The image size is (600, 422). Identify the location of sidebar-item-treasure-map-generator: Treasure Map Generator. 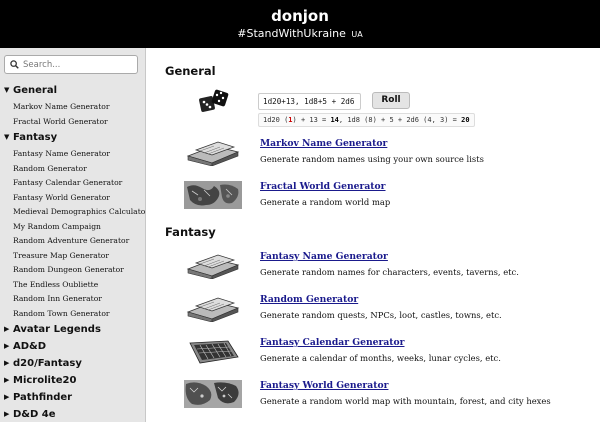
(72, 256).